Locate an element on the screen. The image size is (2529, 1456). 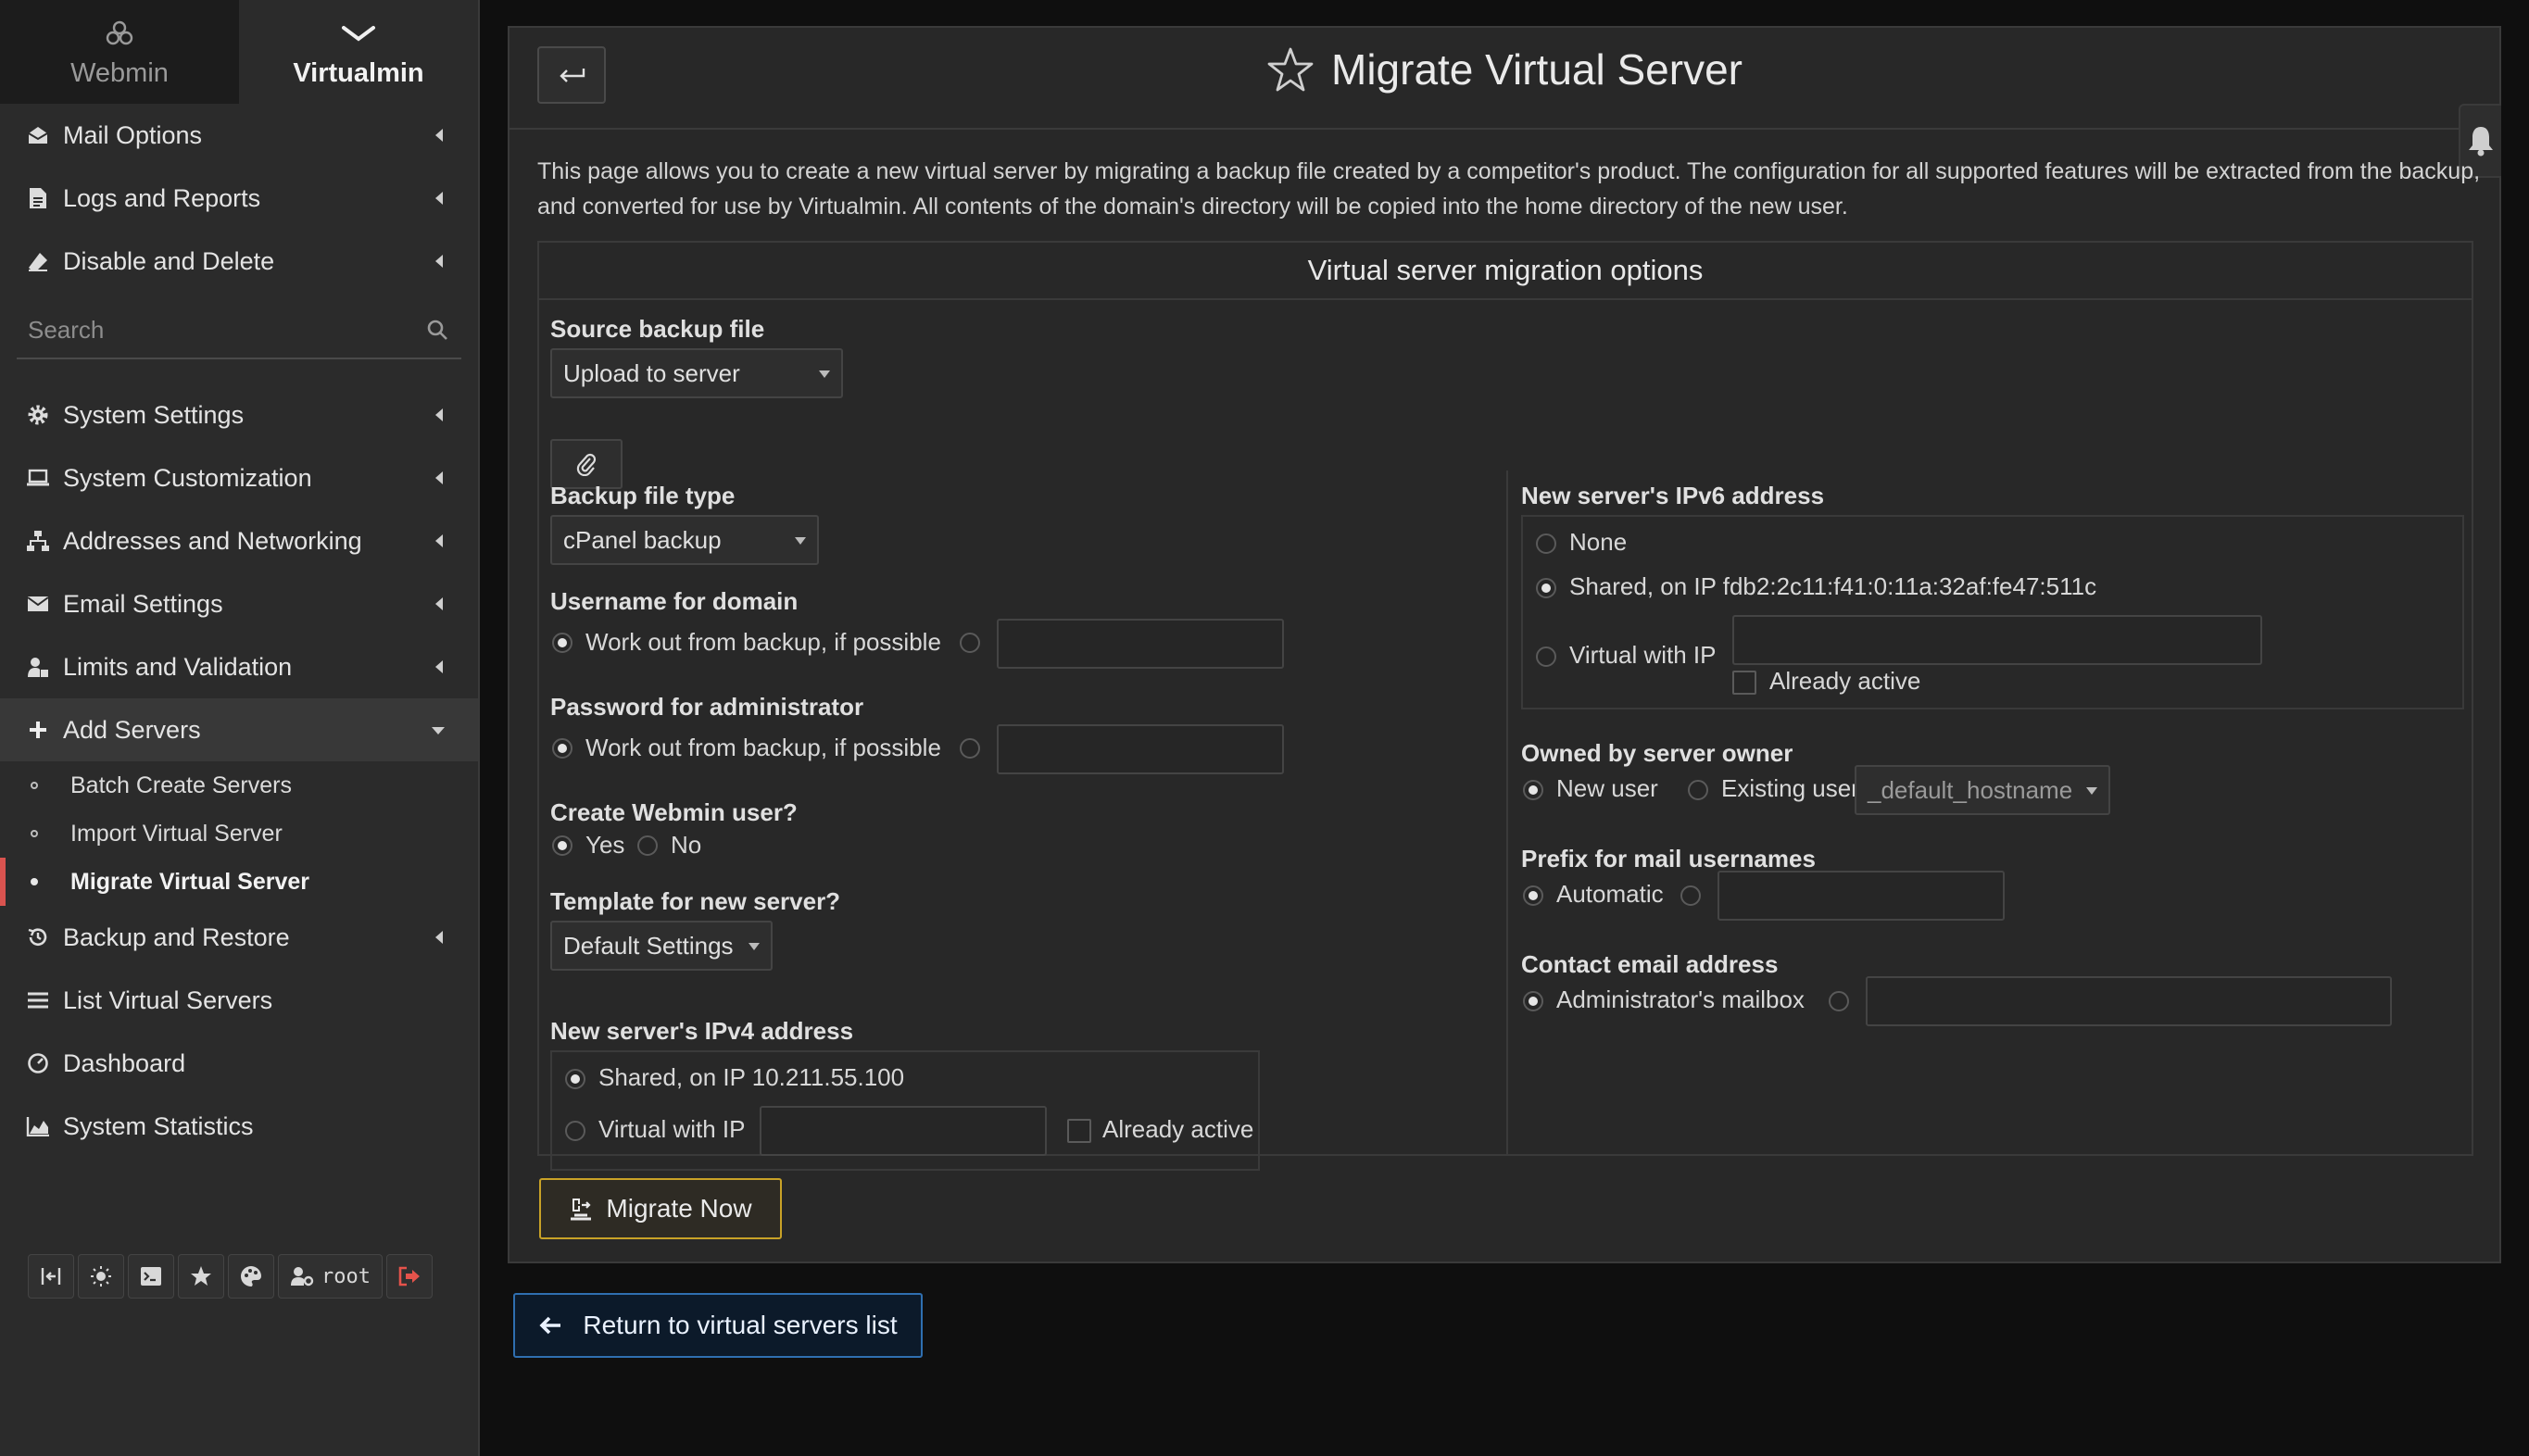
tab-virtualmin: Virtualmin is located at coordinates (359, 52).